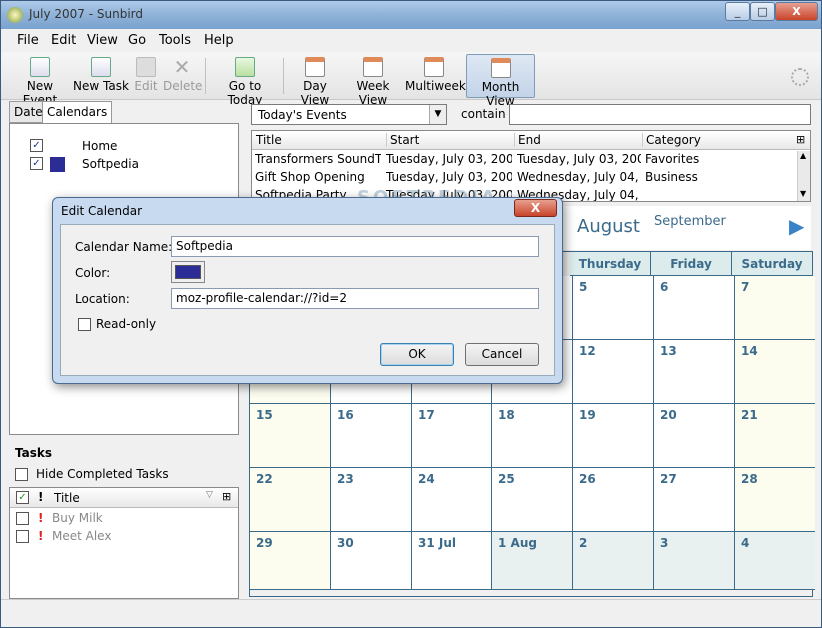 This screenshot has width=822, height=628. Describe the element at coordinates (796, 226) in the screenshot. I see `next-month-arrow-icon: ▶` at that location.